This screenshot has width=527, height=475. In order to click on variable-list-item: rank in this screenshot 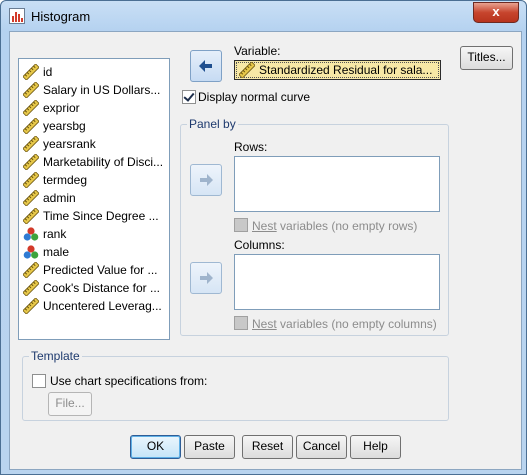, I will do `click(94, 234)`.